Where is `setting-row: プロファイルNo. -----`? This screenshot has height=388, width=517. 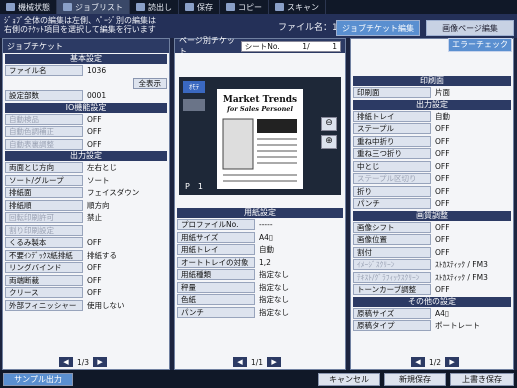 setting-row: プロファイルNo. ----- is located at coordinates (260, 225).